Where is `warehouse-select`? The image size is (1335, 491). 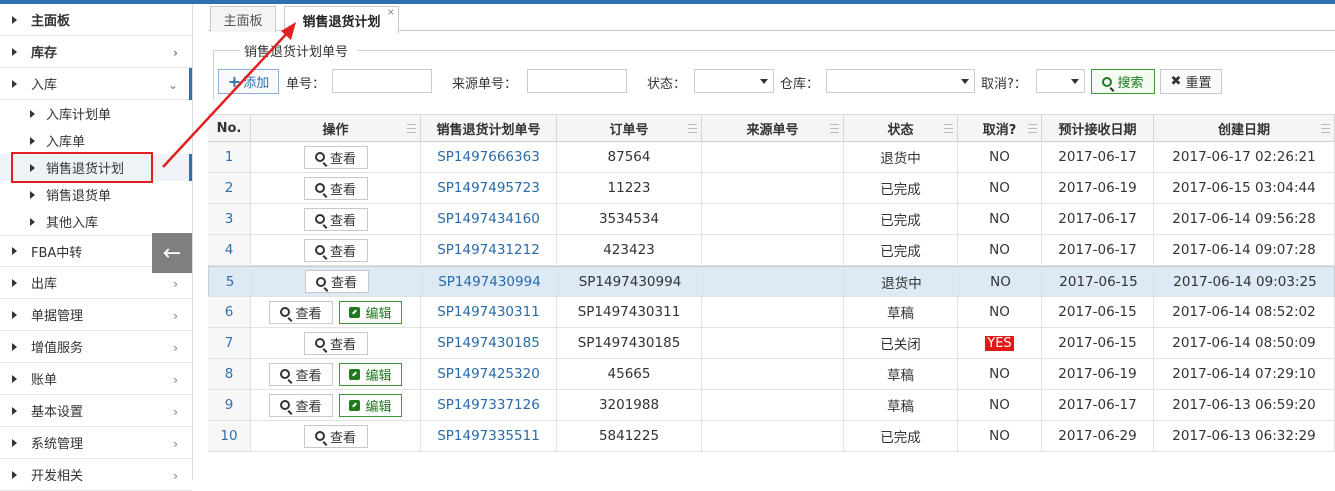
warehouse-select is located at coordinates (900, 81).